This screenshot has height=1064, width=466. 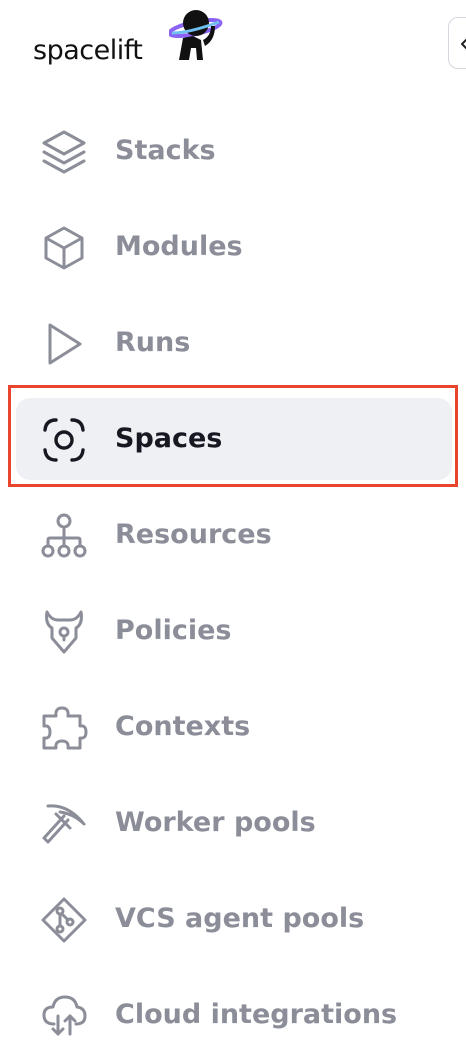 What do you see at coordinates (173, 630) in the screenshot?
I see `sidebar-item-label: Policies` at bounding box center [173, 630].